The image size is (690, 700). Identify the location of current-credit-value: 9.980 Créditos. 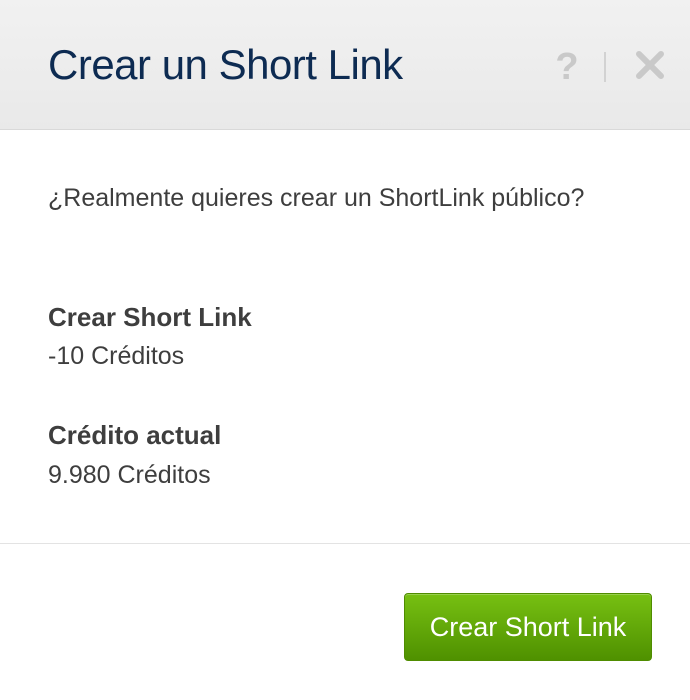
(129, 475).